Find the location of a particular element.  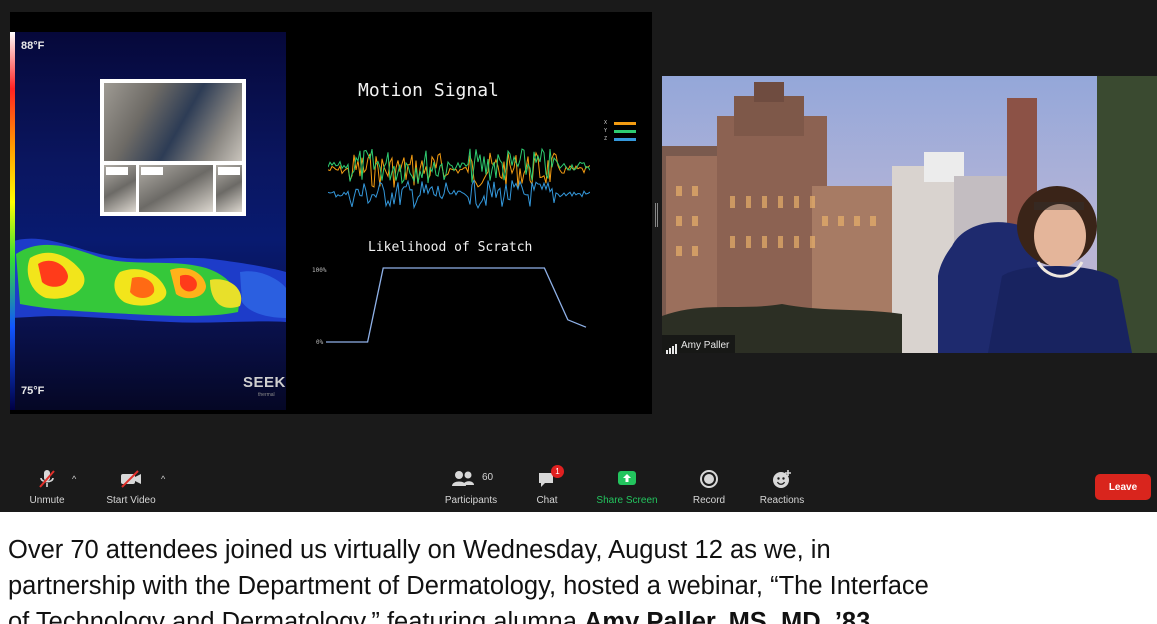

reactions-icon is located at coordinates (782, 479).